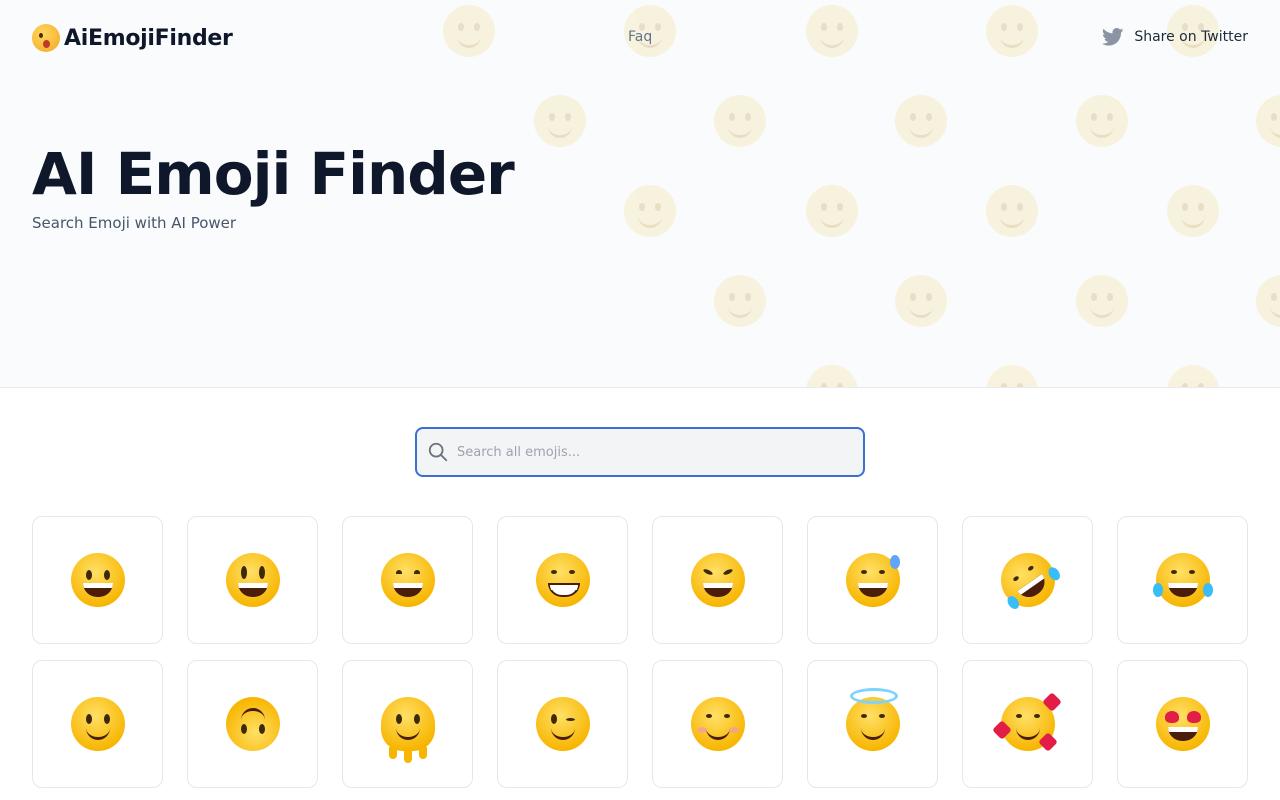  I want to click on search-box, so click(640, 452).